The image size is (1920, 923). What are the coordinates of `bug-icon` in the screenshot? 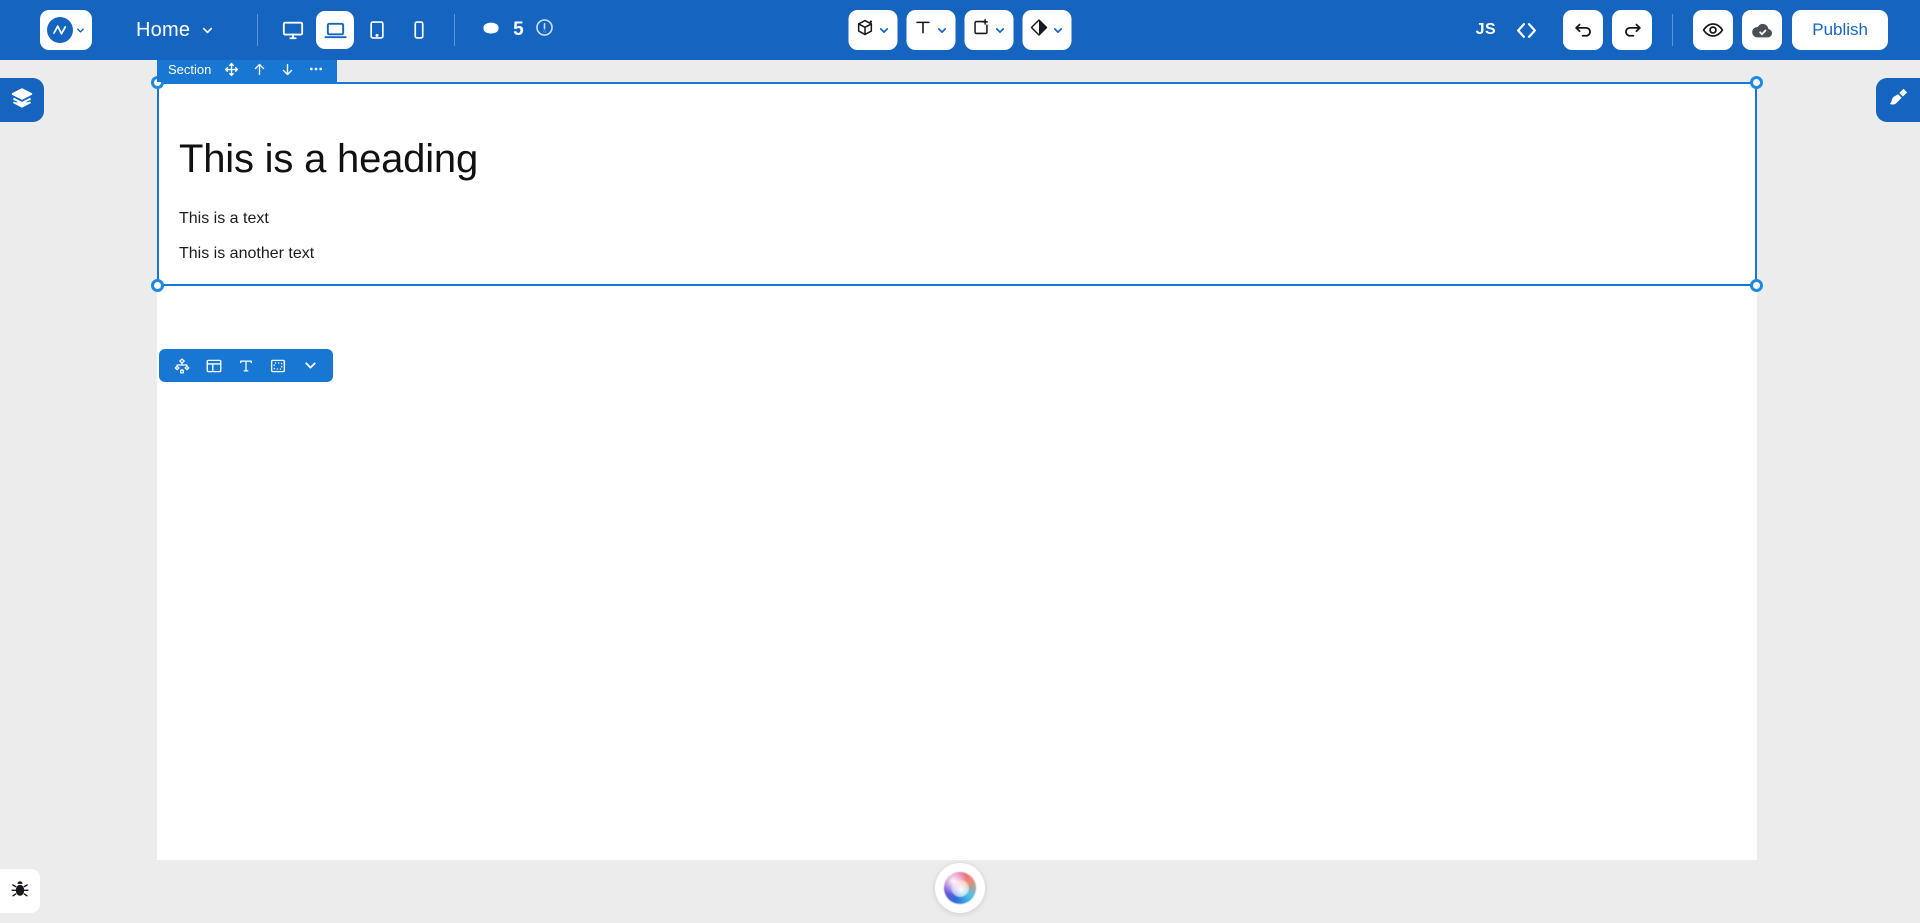 It's located at (20, 891).